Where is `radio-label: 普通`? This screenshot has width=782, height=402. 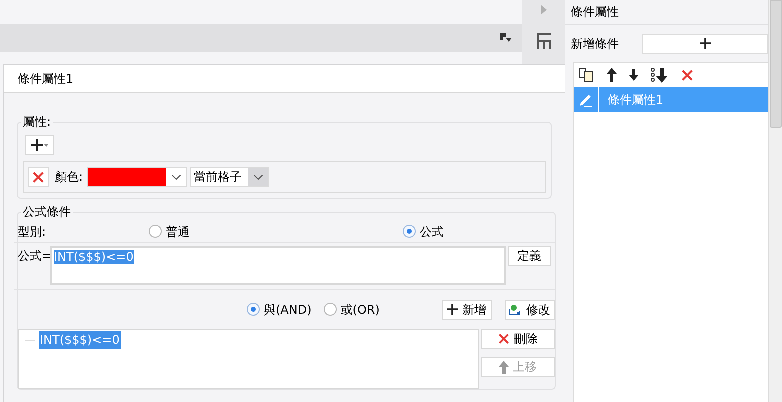
radio-label: 普通 is located at coordinates (178, 232).